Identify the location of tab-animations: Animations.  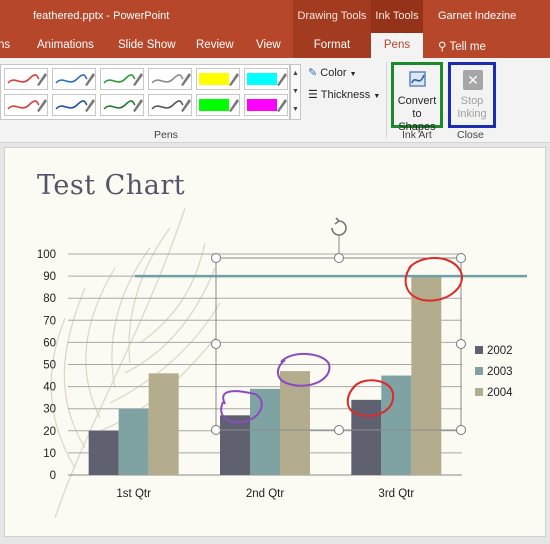
(65, 45).